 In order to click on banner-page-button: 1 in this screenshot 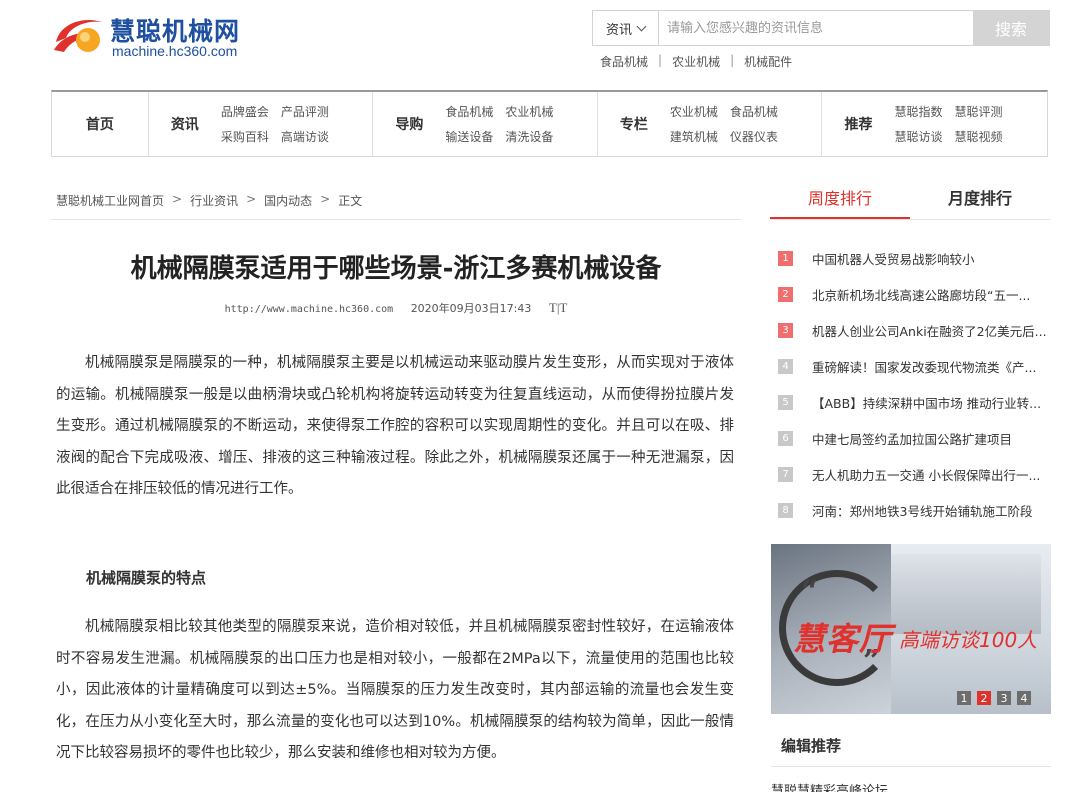, I will do `click(964, 698)`.